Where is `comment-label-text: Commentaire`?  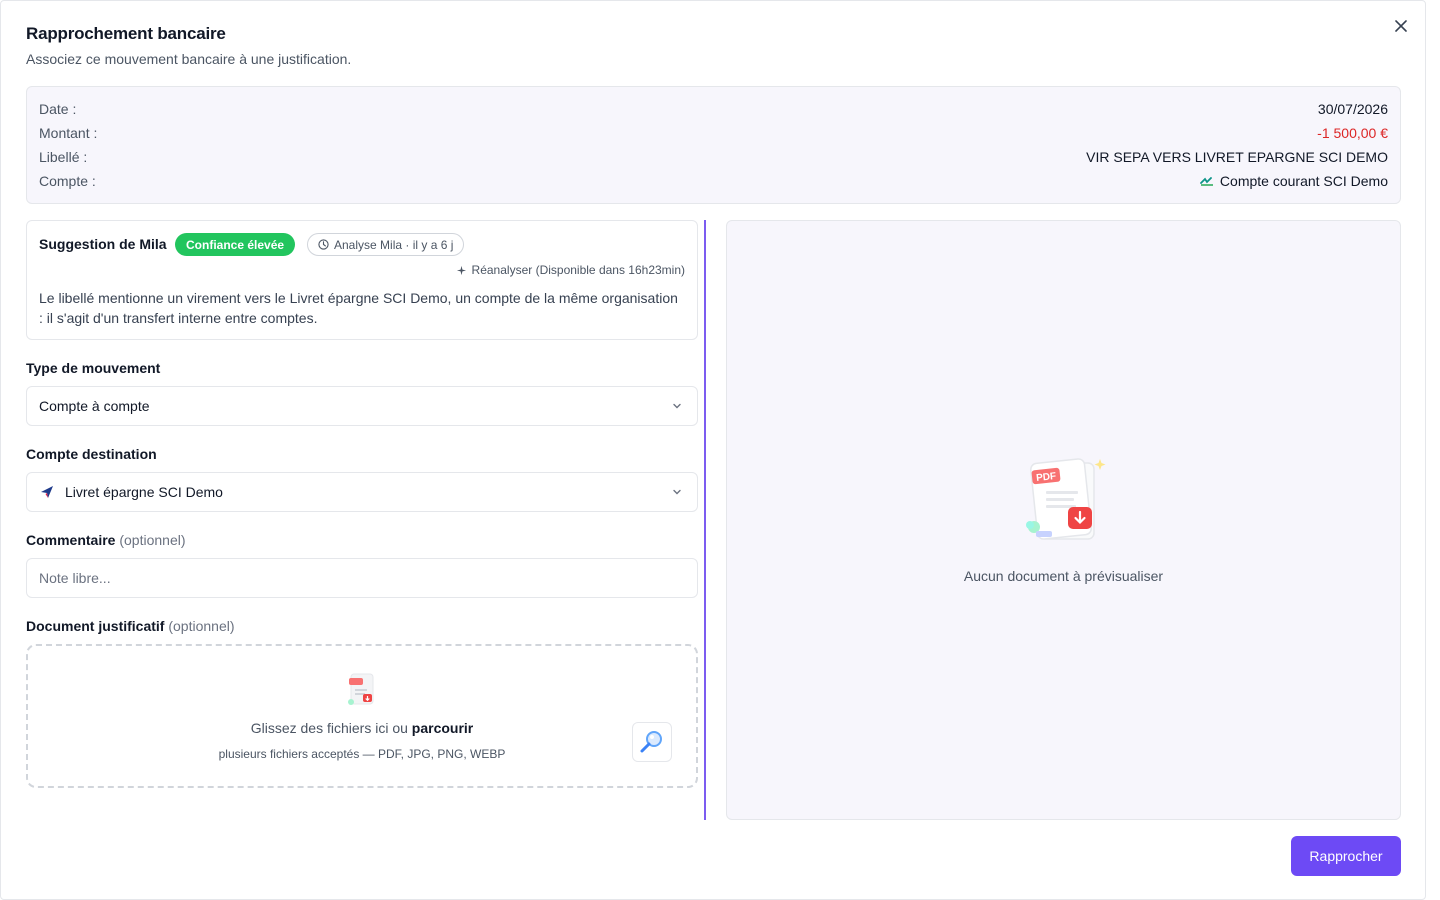 comment-label-text: Commentaire is located at coordinates (71, 540).